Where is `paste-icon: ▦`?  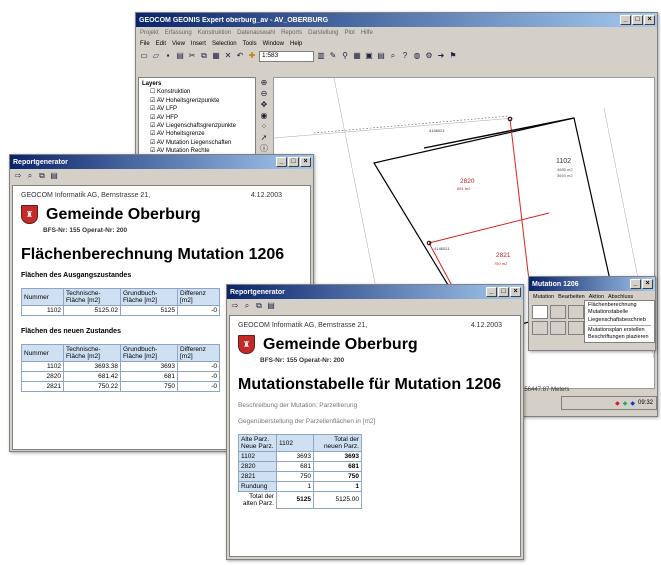 paste-icon: ▦ is located at coordinates (216, 56).